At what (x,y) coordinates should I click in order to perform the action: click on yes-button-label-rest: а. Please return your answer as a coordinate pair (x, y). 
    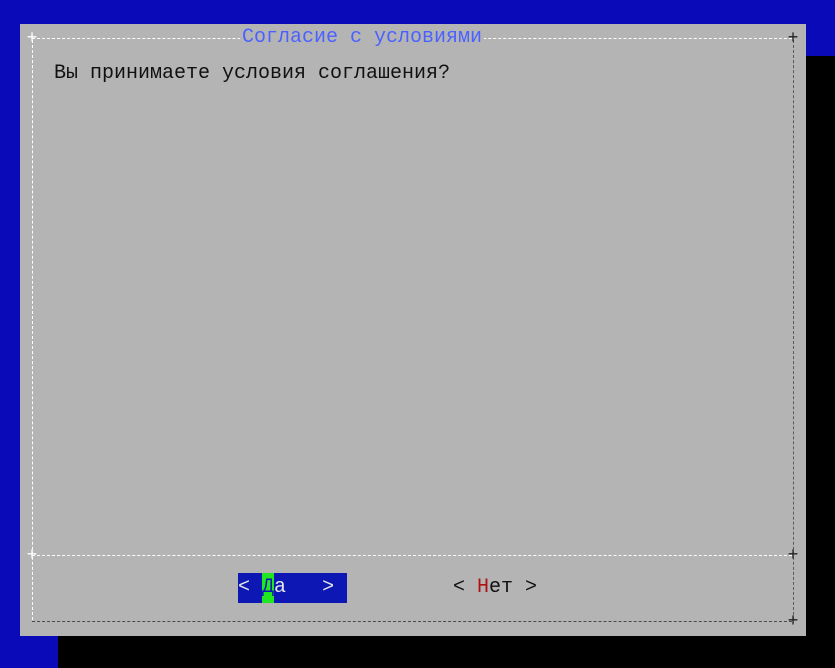
    Looking at the image, I should click on (280, 587).